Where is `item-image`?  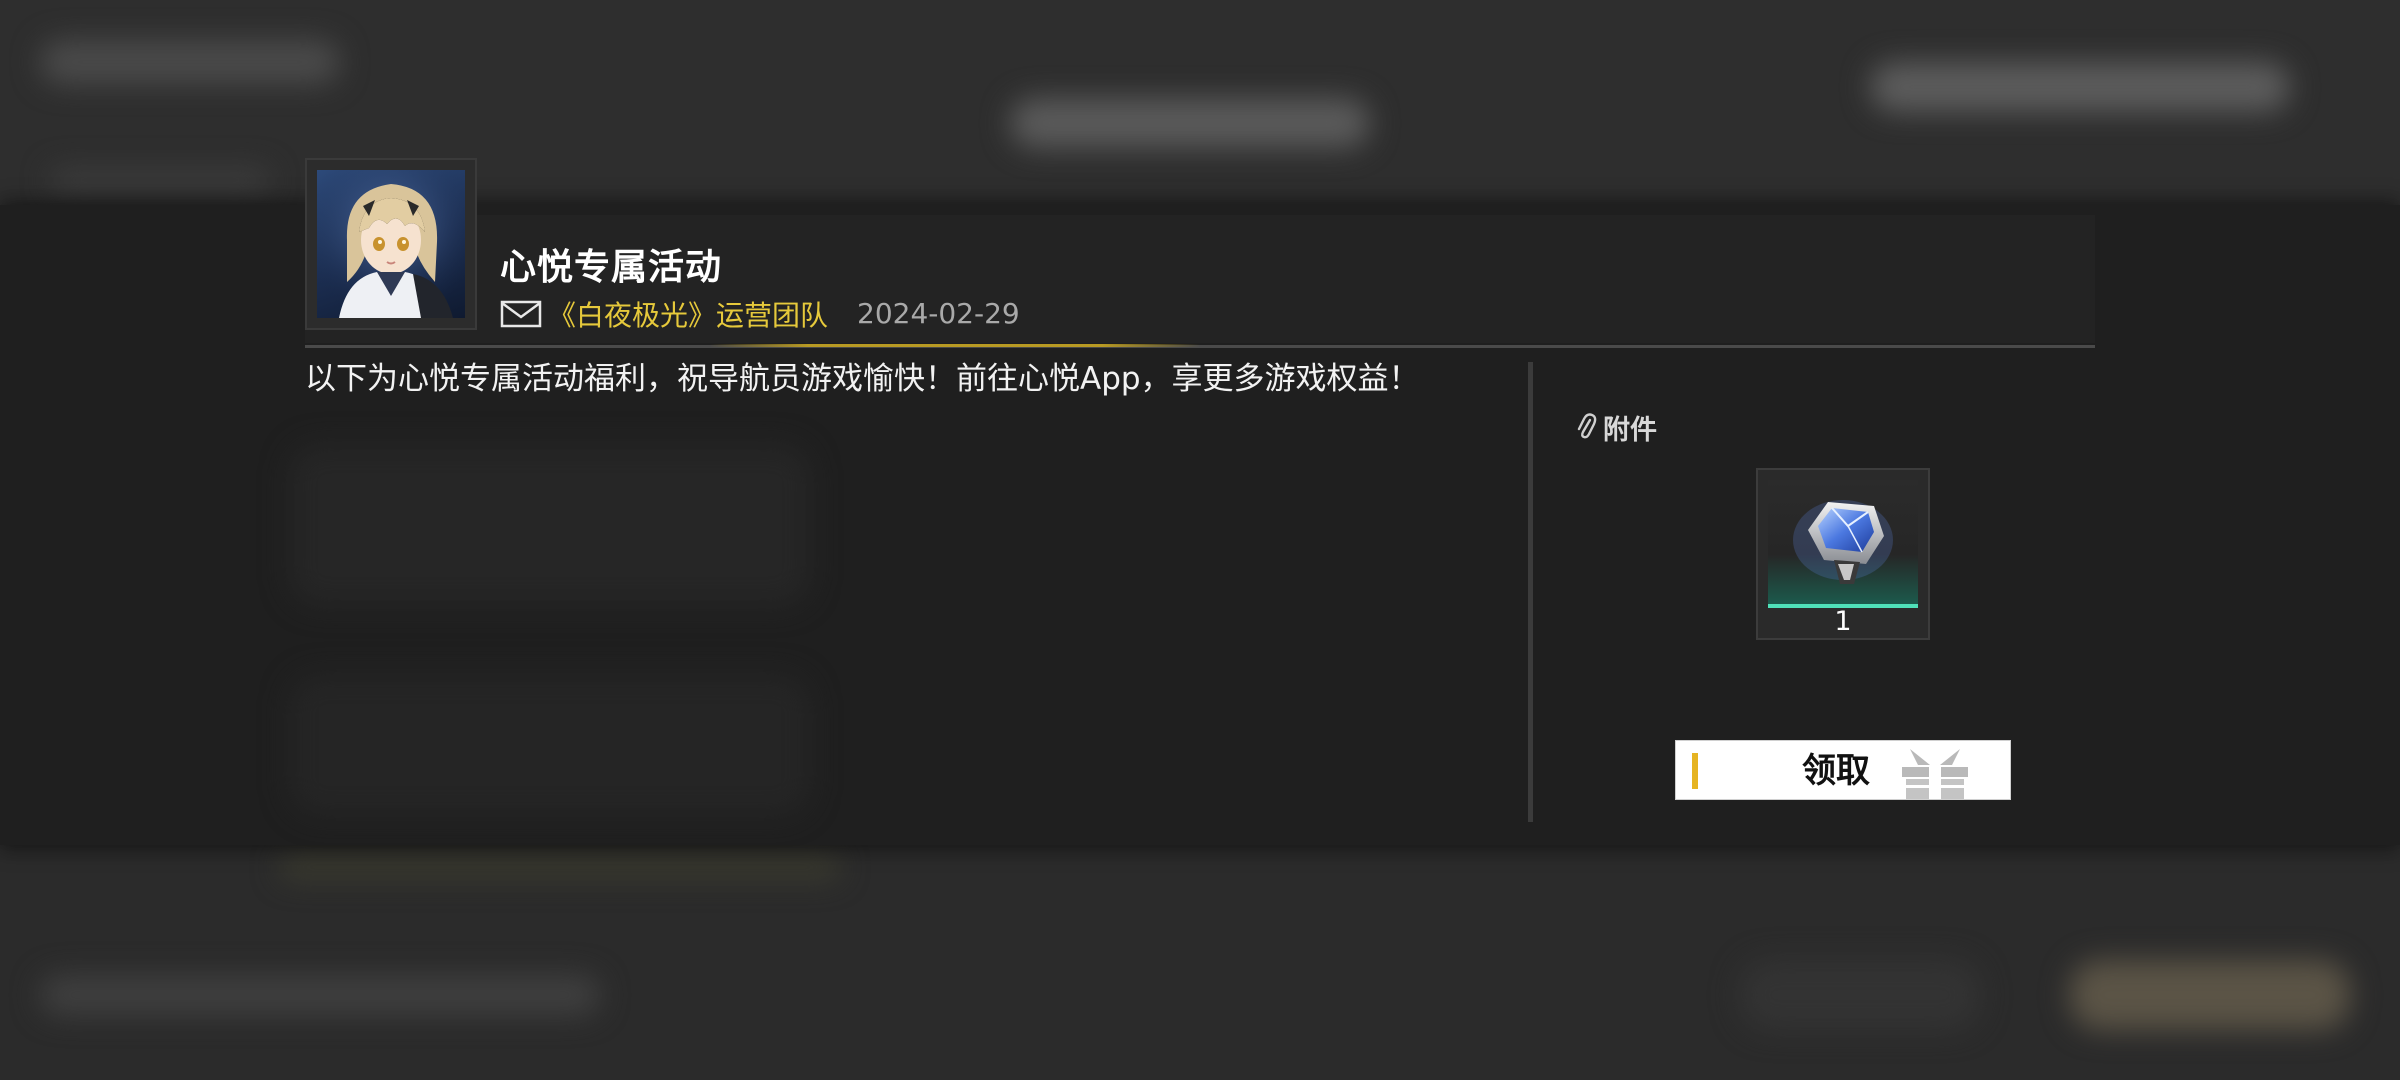 item-image is located at coordinates (1843, 544).